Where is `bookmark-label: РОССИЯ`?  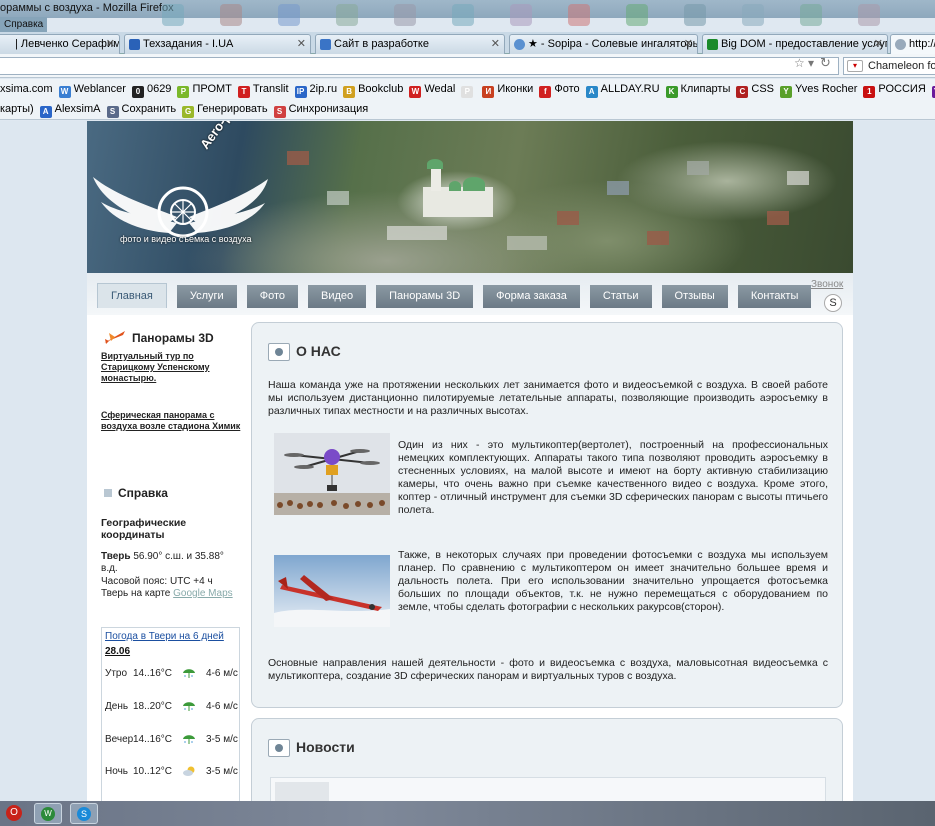
bookmark-label: РОССИЯ is located at coordinates (902, 89).